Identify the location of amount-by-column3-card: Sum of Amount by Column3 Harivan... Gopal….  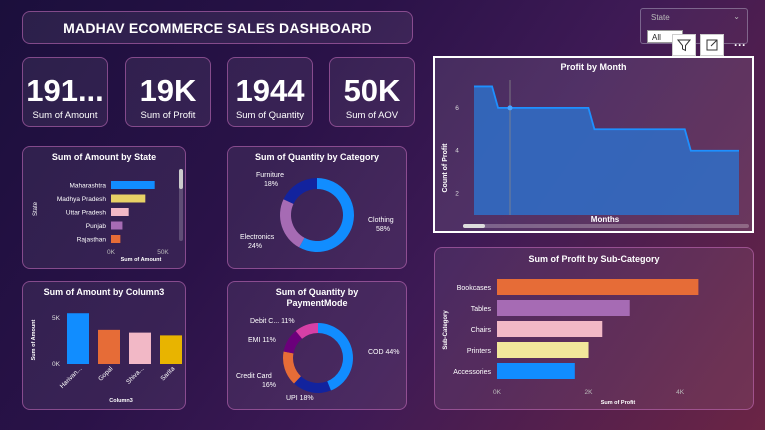
(104, 345).